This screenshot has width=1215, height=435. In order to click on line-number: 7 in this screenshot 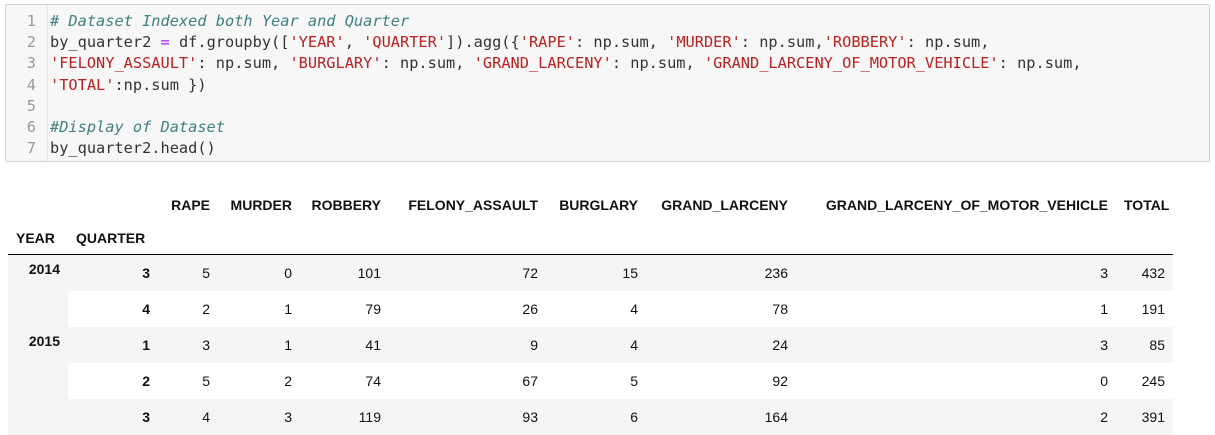, I will do `click(31, 148)`.